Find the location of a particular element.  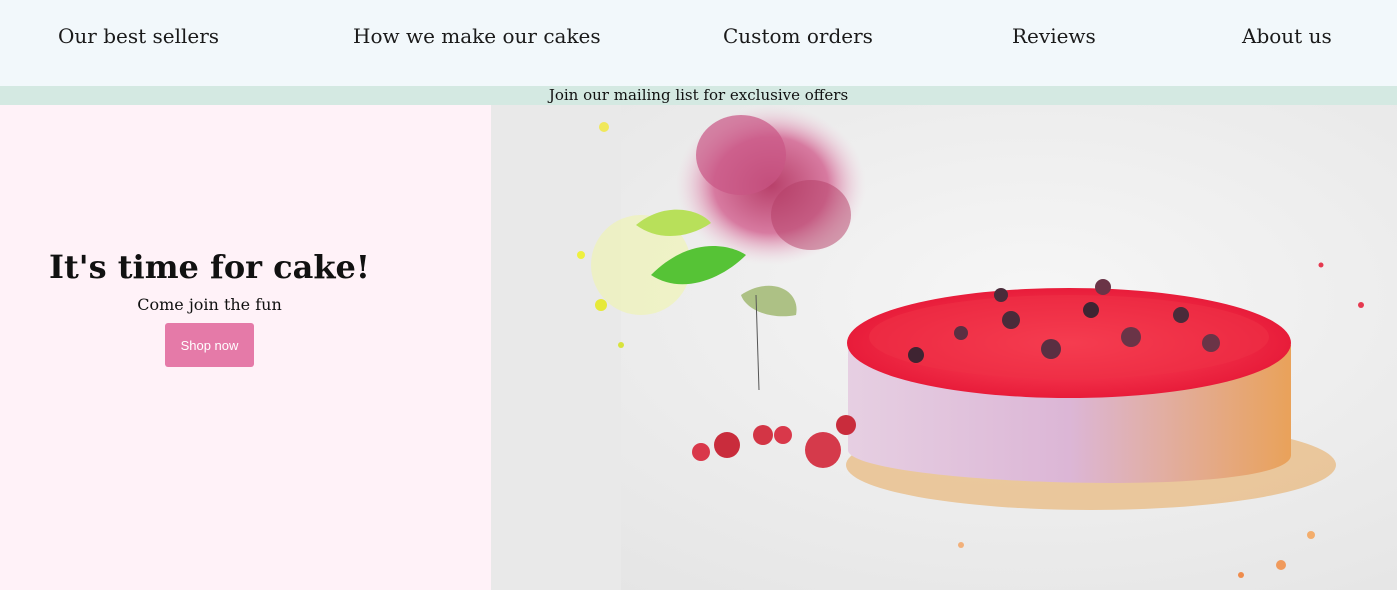

nav-item-best-sellers: Our best sellers is located at coordinates (138, 36).